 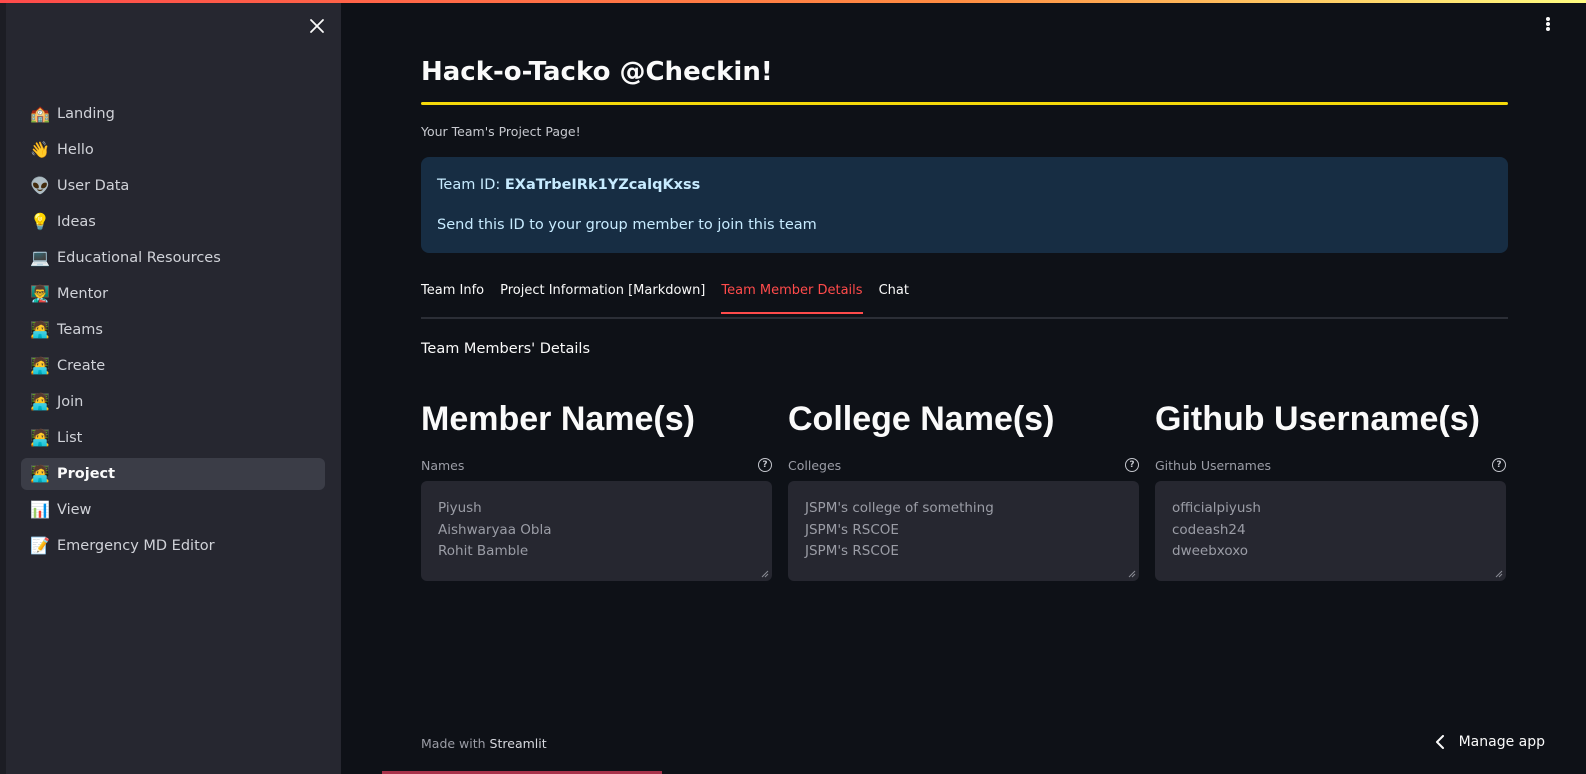 I want to click on sidebar-item-label: Teams, so click(x=80, y=330).